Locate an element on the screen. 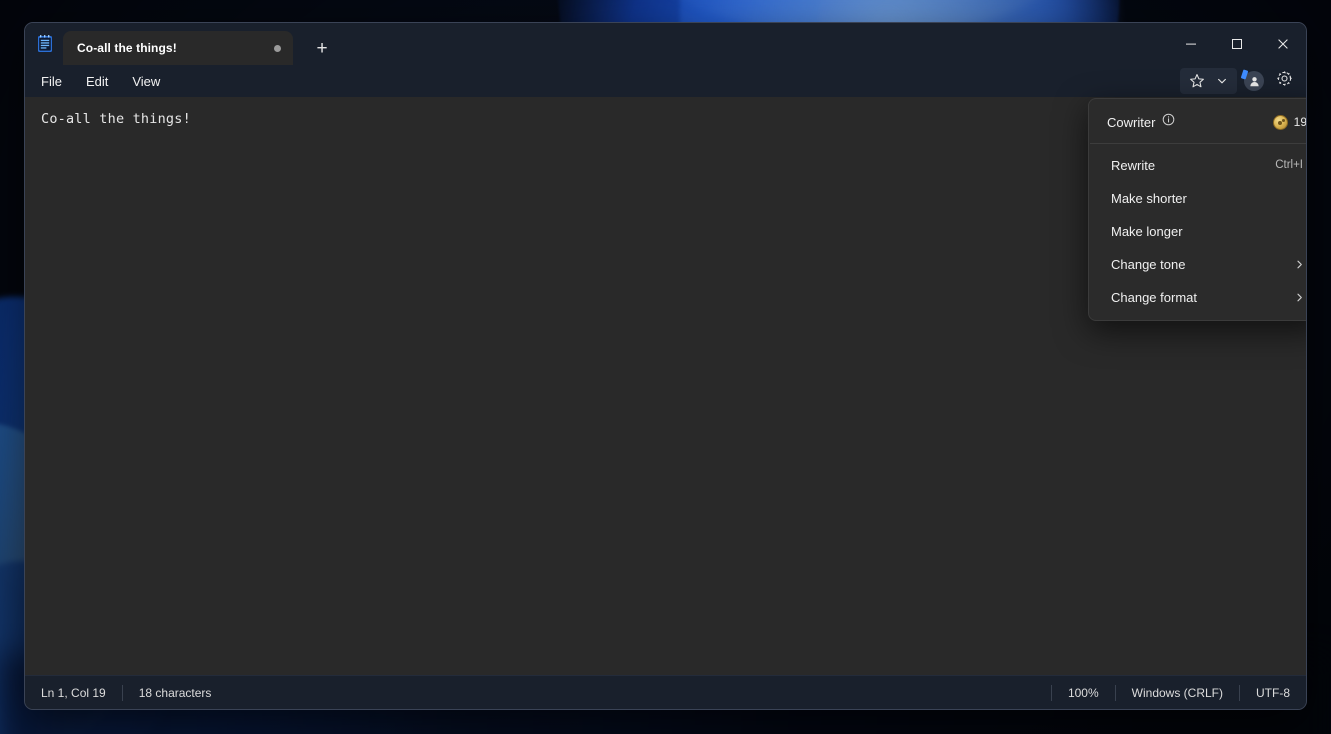 The width and height of the screenshot is (1331, 734). menu-item-label: Rewrite is located at coordinates (1133, 165).